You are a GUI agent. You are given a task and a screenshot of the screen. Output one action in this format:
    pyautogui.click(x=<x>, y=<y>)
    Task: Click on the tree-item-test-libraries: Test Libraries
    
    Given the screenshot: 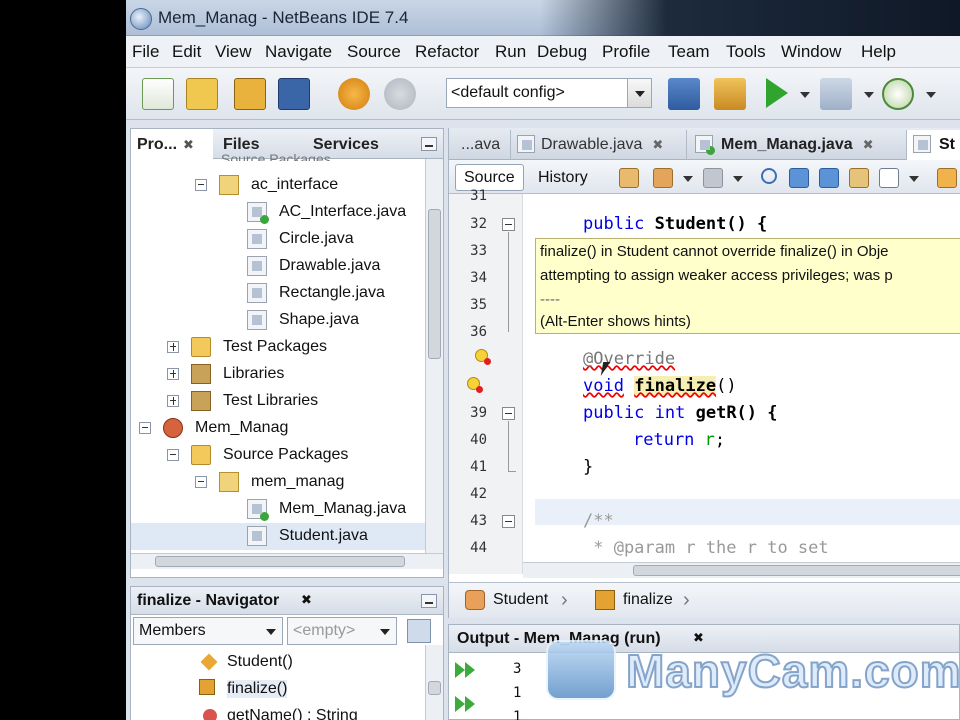 What is the action you would take?
    pyautogui.click(x=278, y=401)
    